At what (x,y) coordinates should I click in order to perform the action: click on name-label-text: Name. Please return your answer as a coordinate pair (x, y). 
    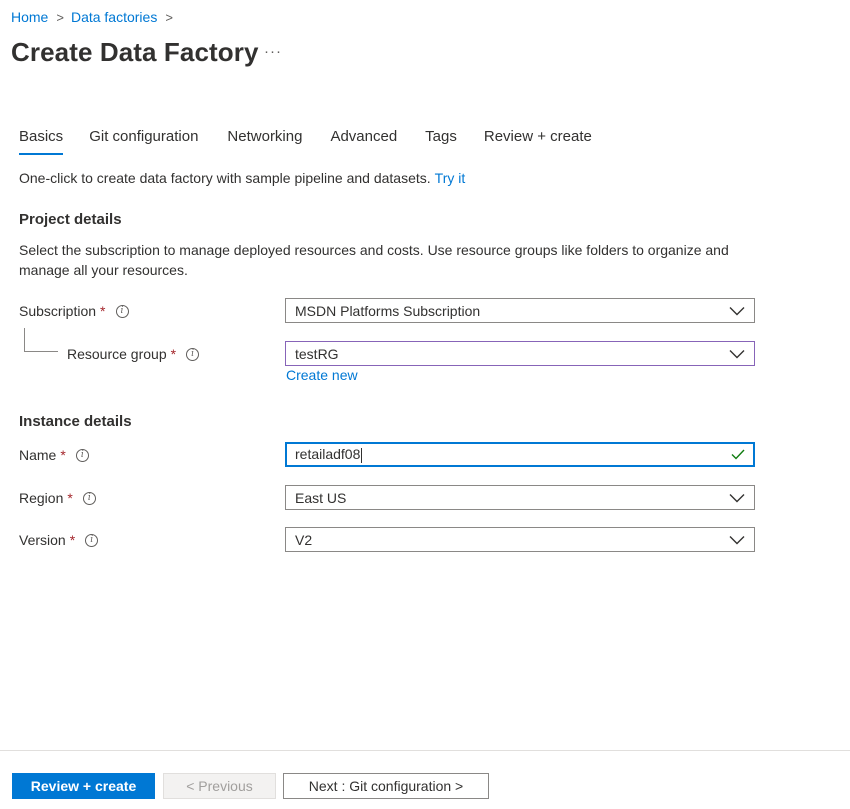
    Looking at the image, I should click on (38, 455).